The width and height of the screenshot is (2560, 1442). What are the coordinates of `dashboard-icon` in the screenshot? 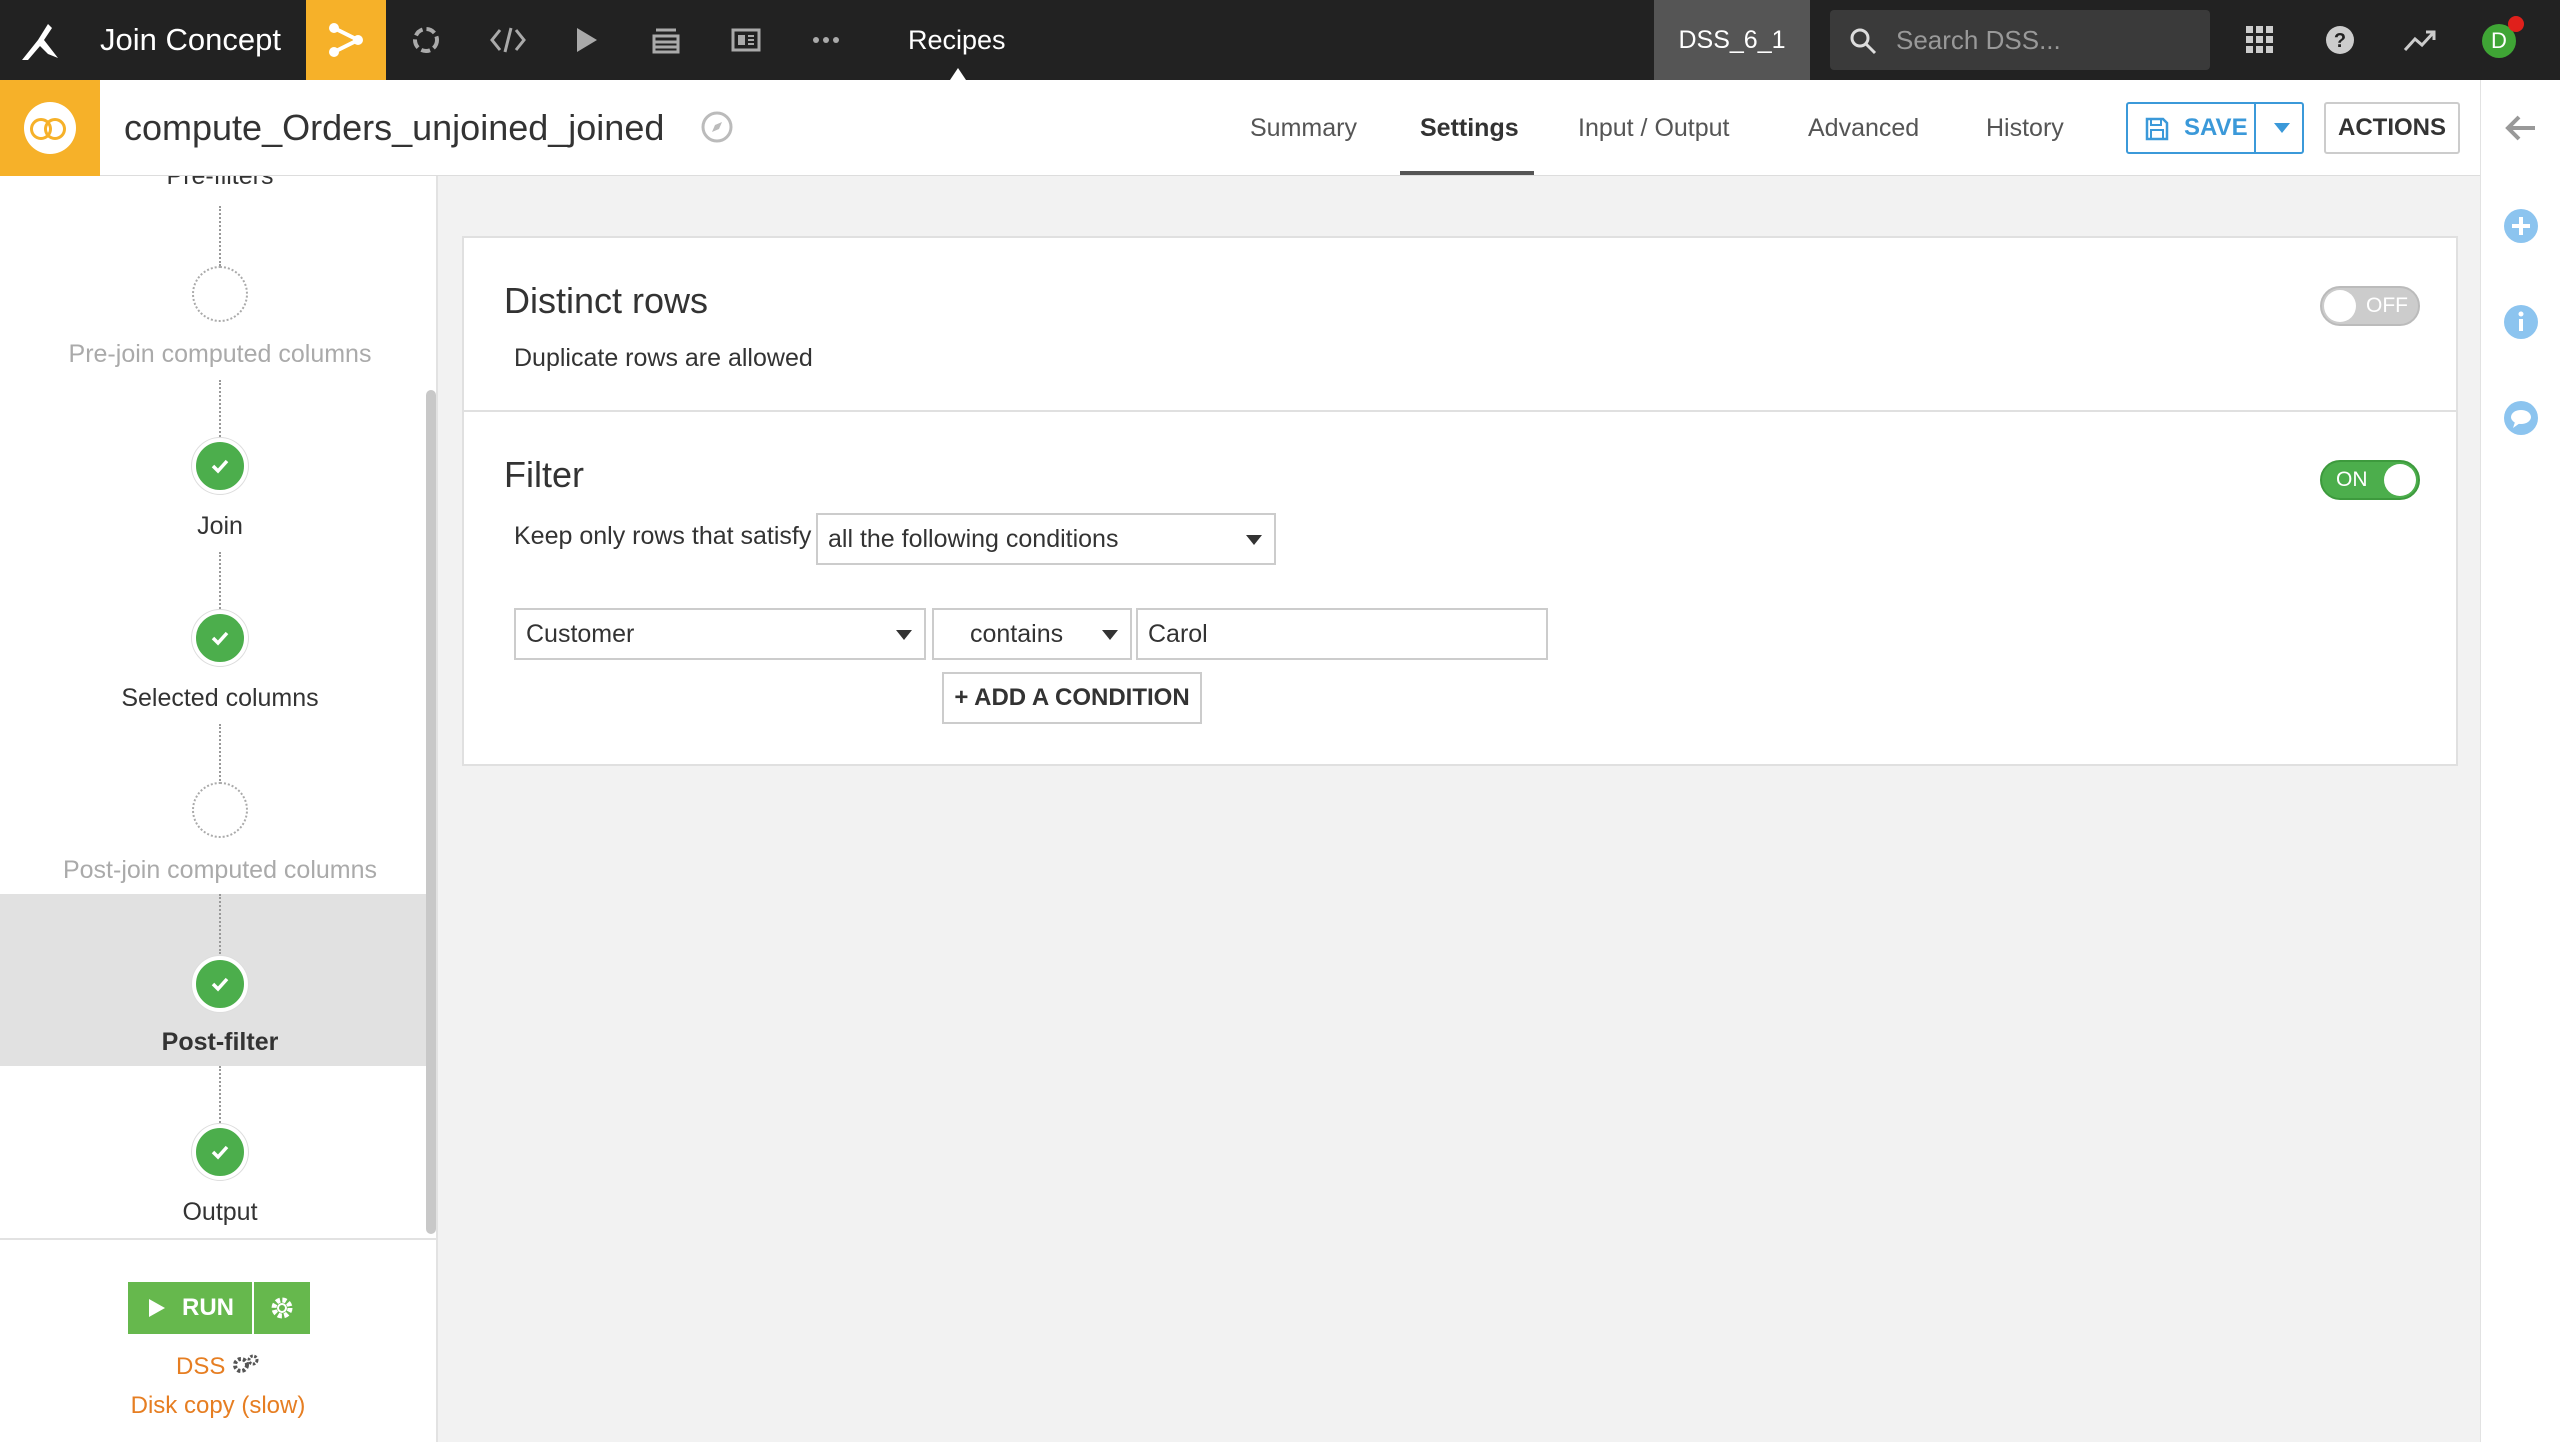 It's located at (746, 40).